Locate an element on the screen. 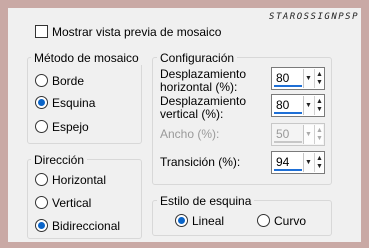  radio-lineal is located at coordinates (181, 220).